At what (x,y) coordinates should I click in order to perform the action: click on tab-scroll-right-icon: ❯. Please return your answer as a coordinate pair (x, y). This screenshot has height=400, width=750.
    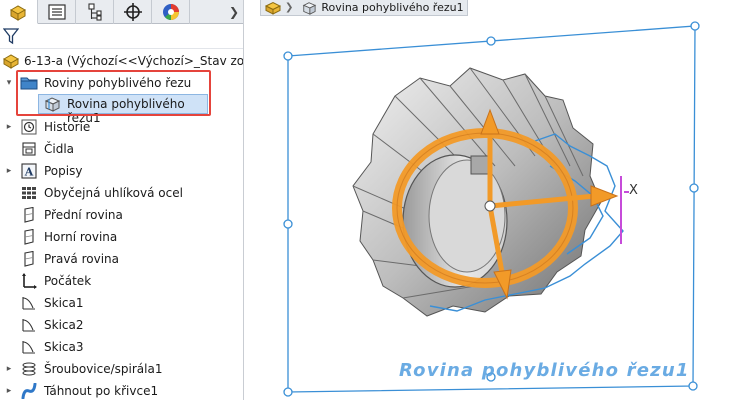
    Looking at the image, I should click on (234, 12).